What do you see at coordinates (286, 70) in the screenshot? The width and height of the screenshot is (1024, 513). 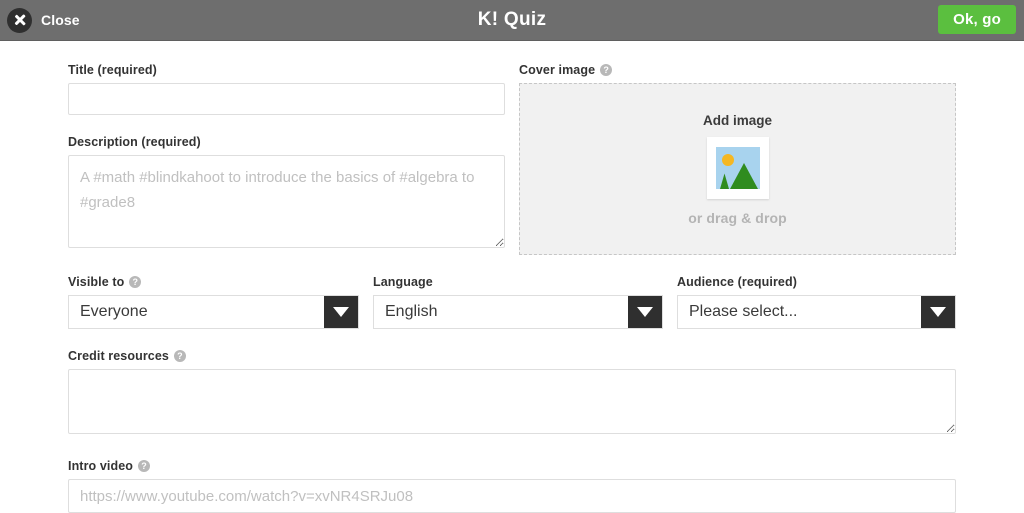 I see `title-label: Title (required)` at bounding box center [286, 70].